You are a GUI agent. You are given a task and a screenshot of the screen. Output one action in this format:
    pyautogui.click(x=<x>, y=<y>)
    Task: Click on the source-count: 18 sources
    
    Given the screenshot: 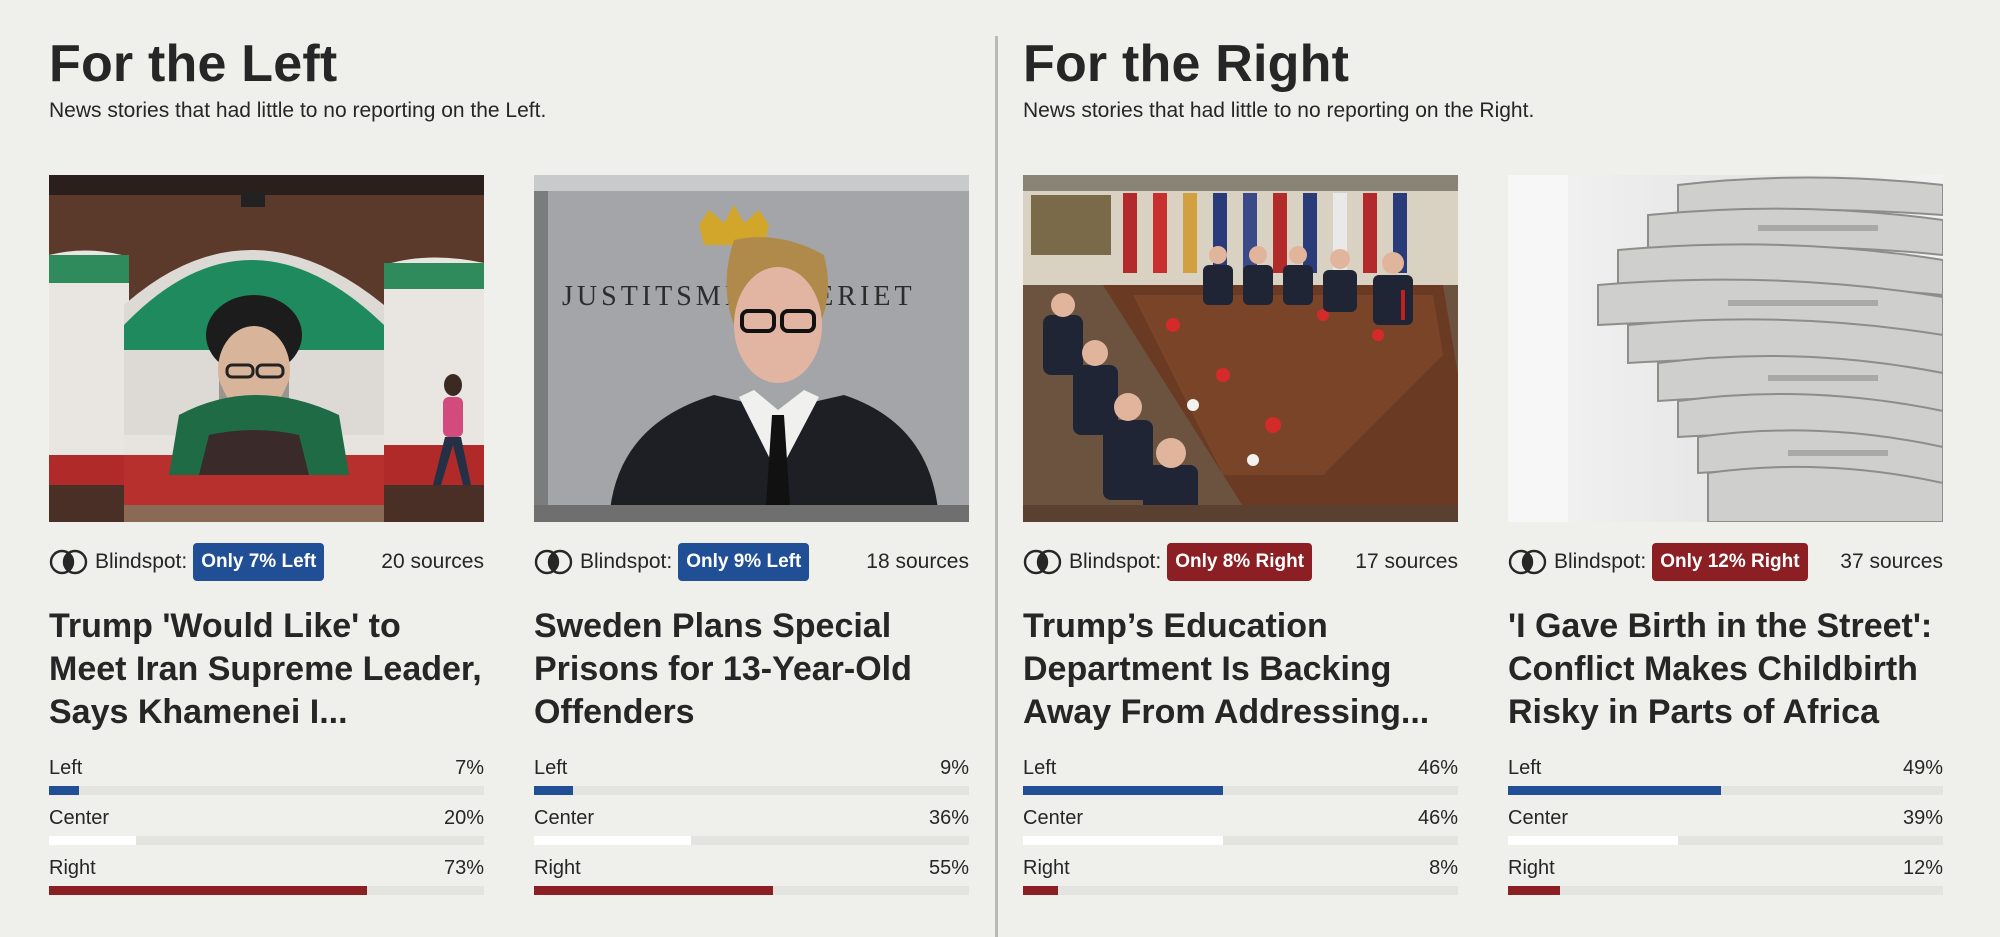 What is the action you would take?
    pyautogui.click(x=917, y=562)
    